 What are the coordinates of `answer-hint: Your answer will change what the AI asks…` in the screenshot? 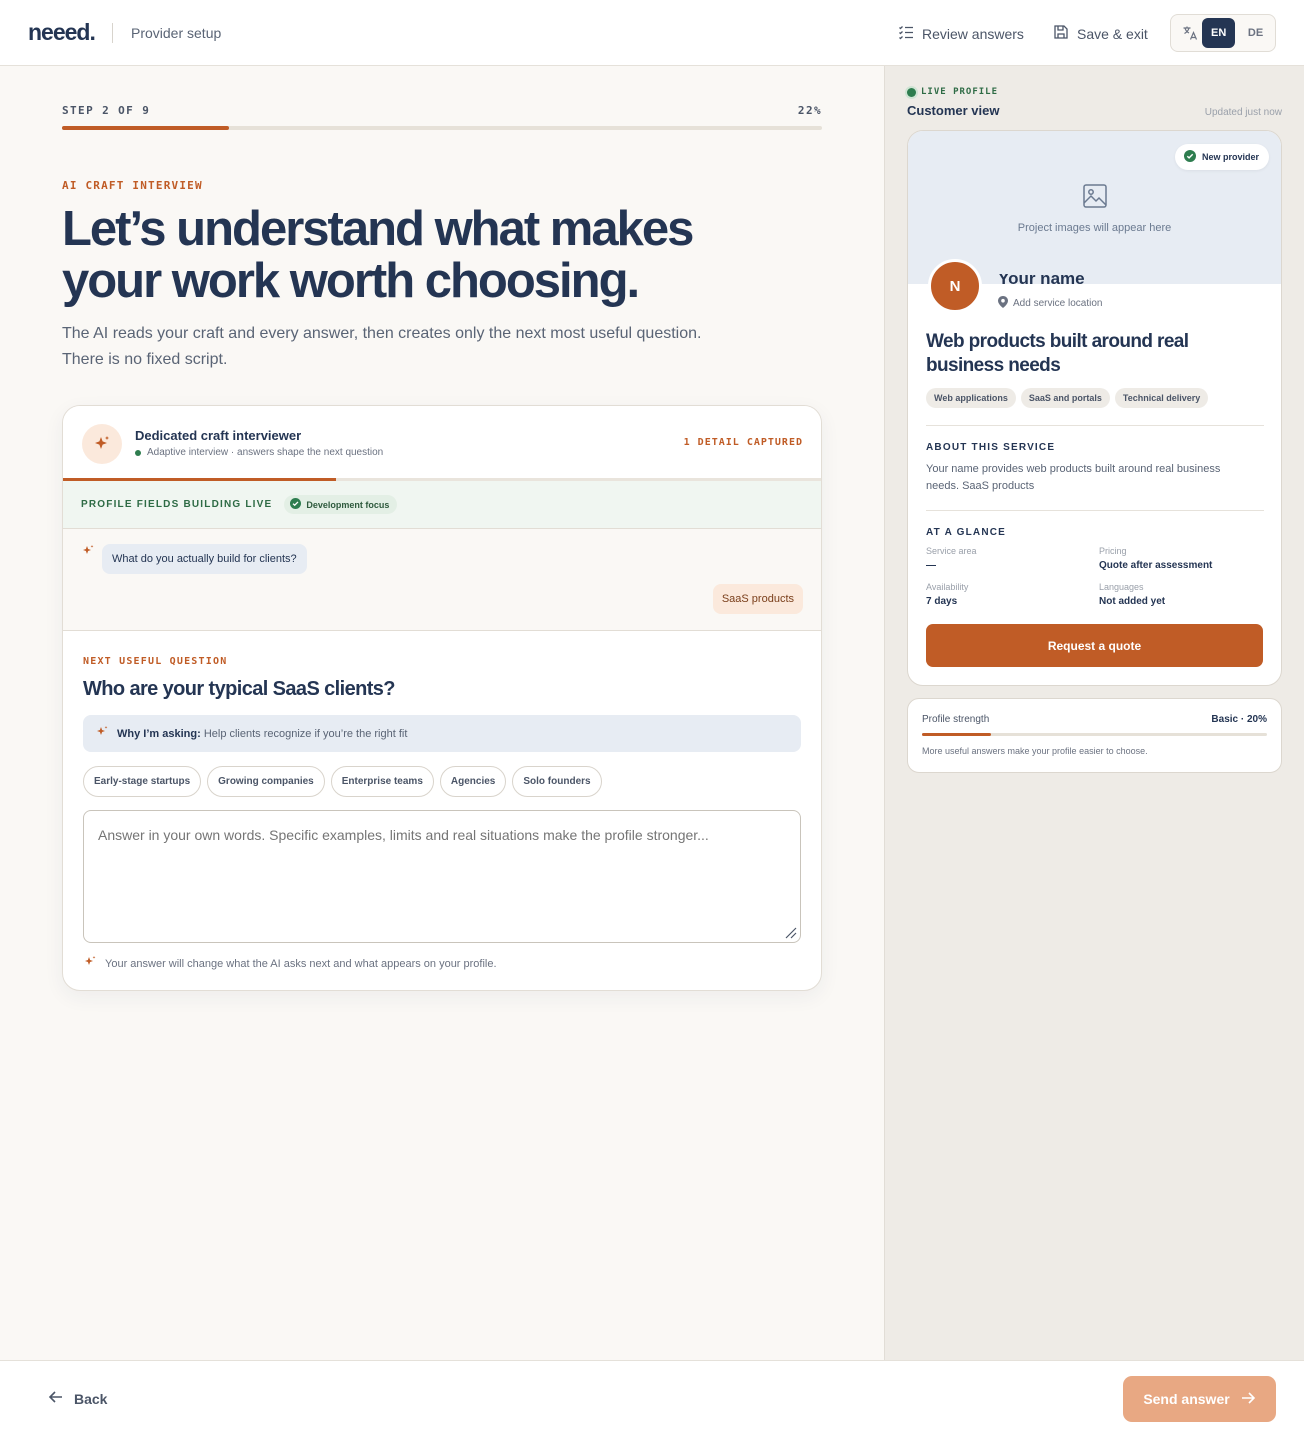 It's located at (290, 963).